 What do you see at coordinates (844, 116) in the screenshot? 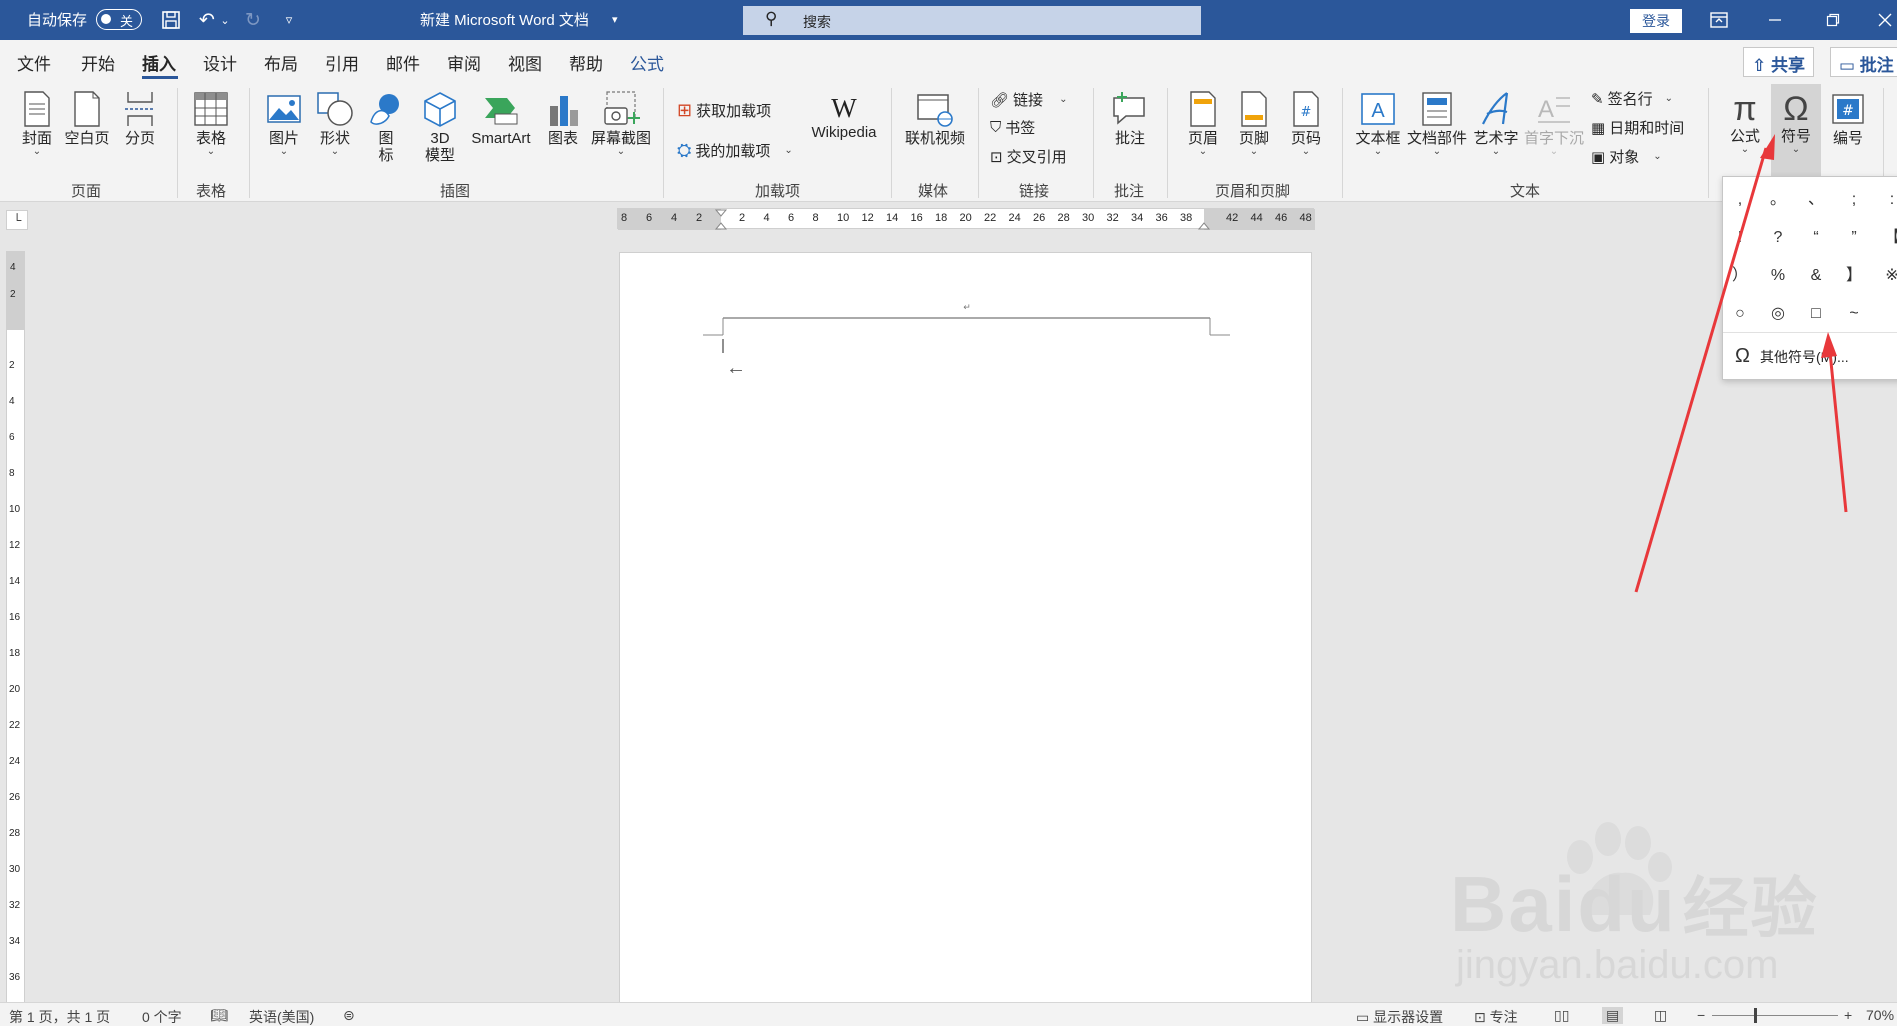
I see `wikipedia-button: W Wikipedia` at bounding box center [844, 116].